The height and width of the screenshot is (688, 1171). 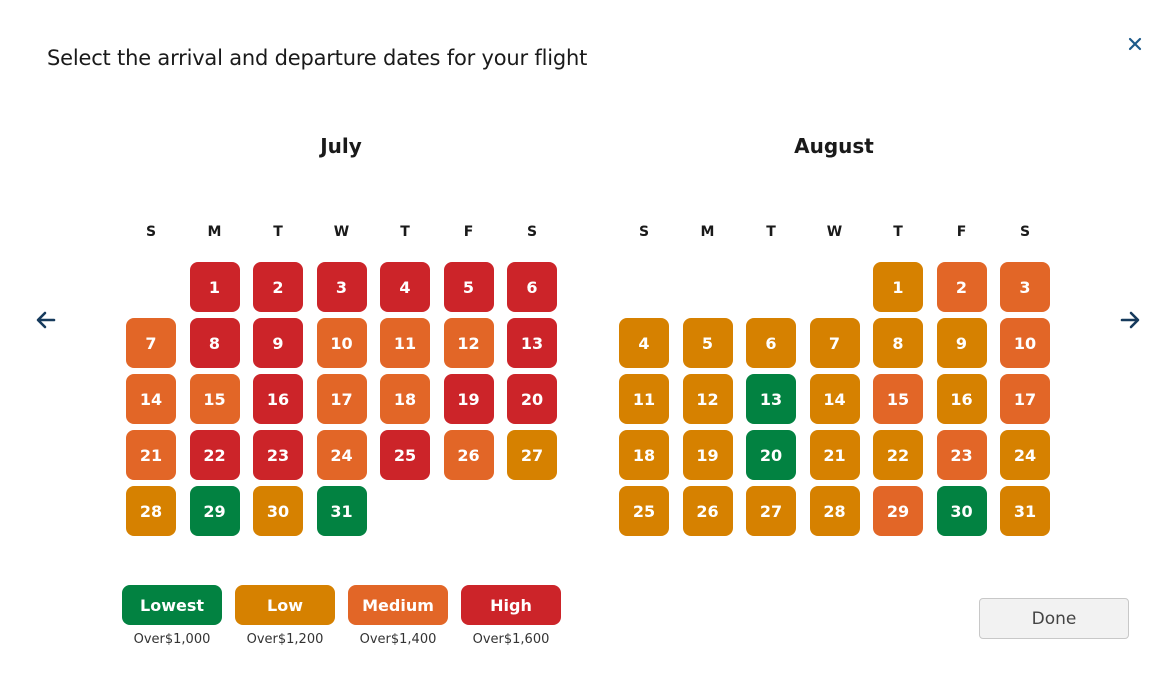 What do you see at coordinates (1054, 618) in the screenshot?
I see `done-button: Done` at bounding box center [1054, 618].